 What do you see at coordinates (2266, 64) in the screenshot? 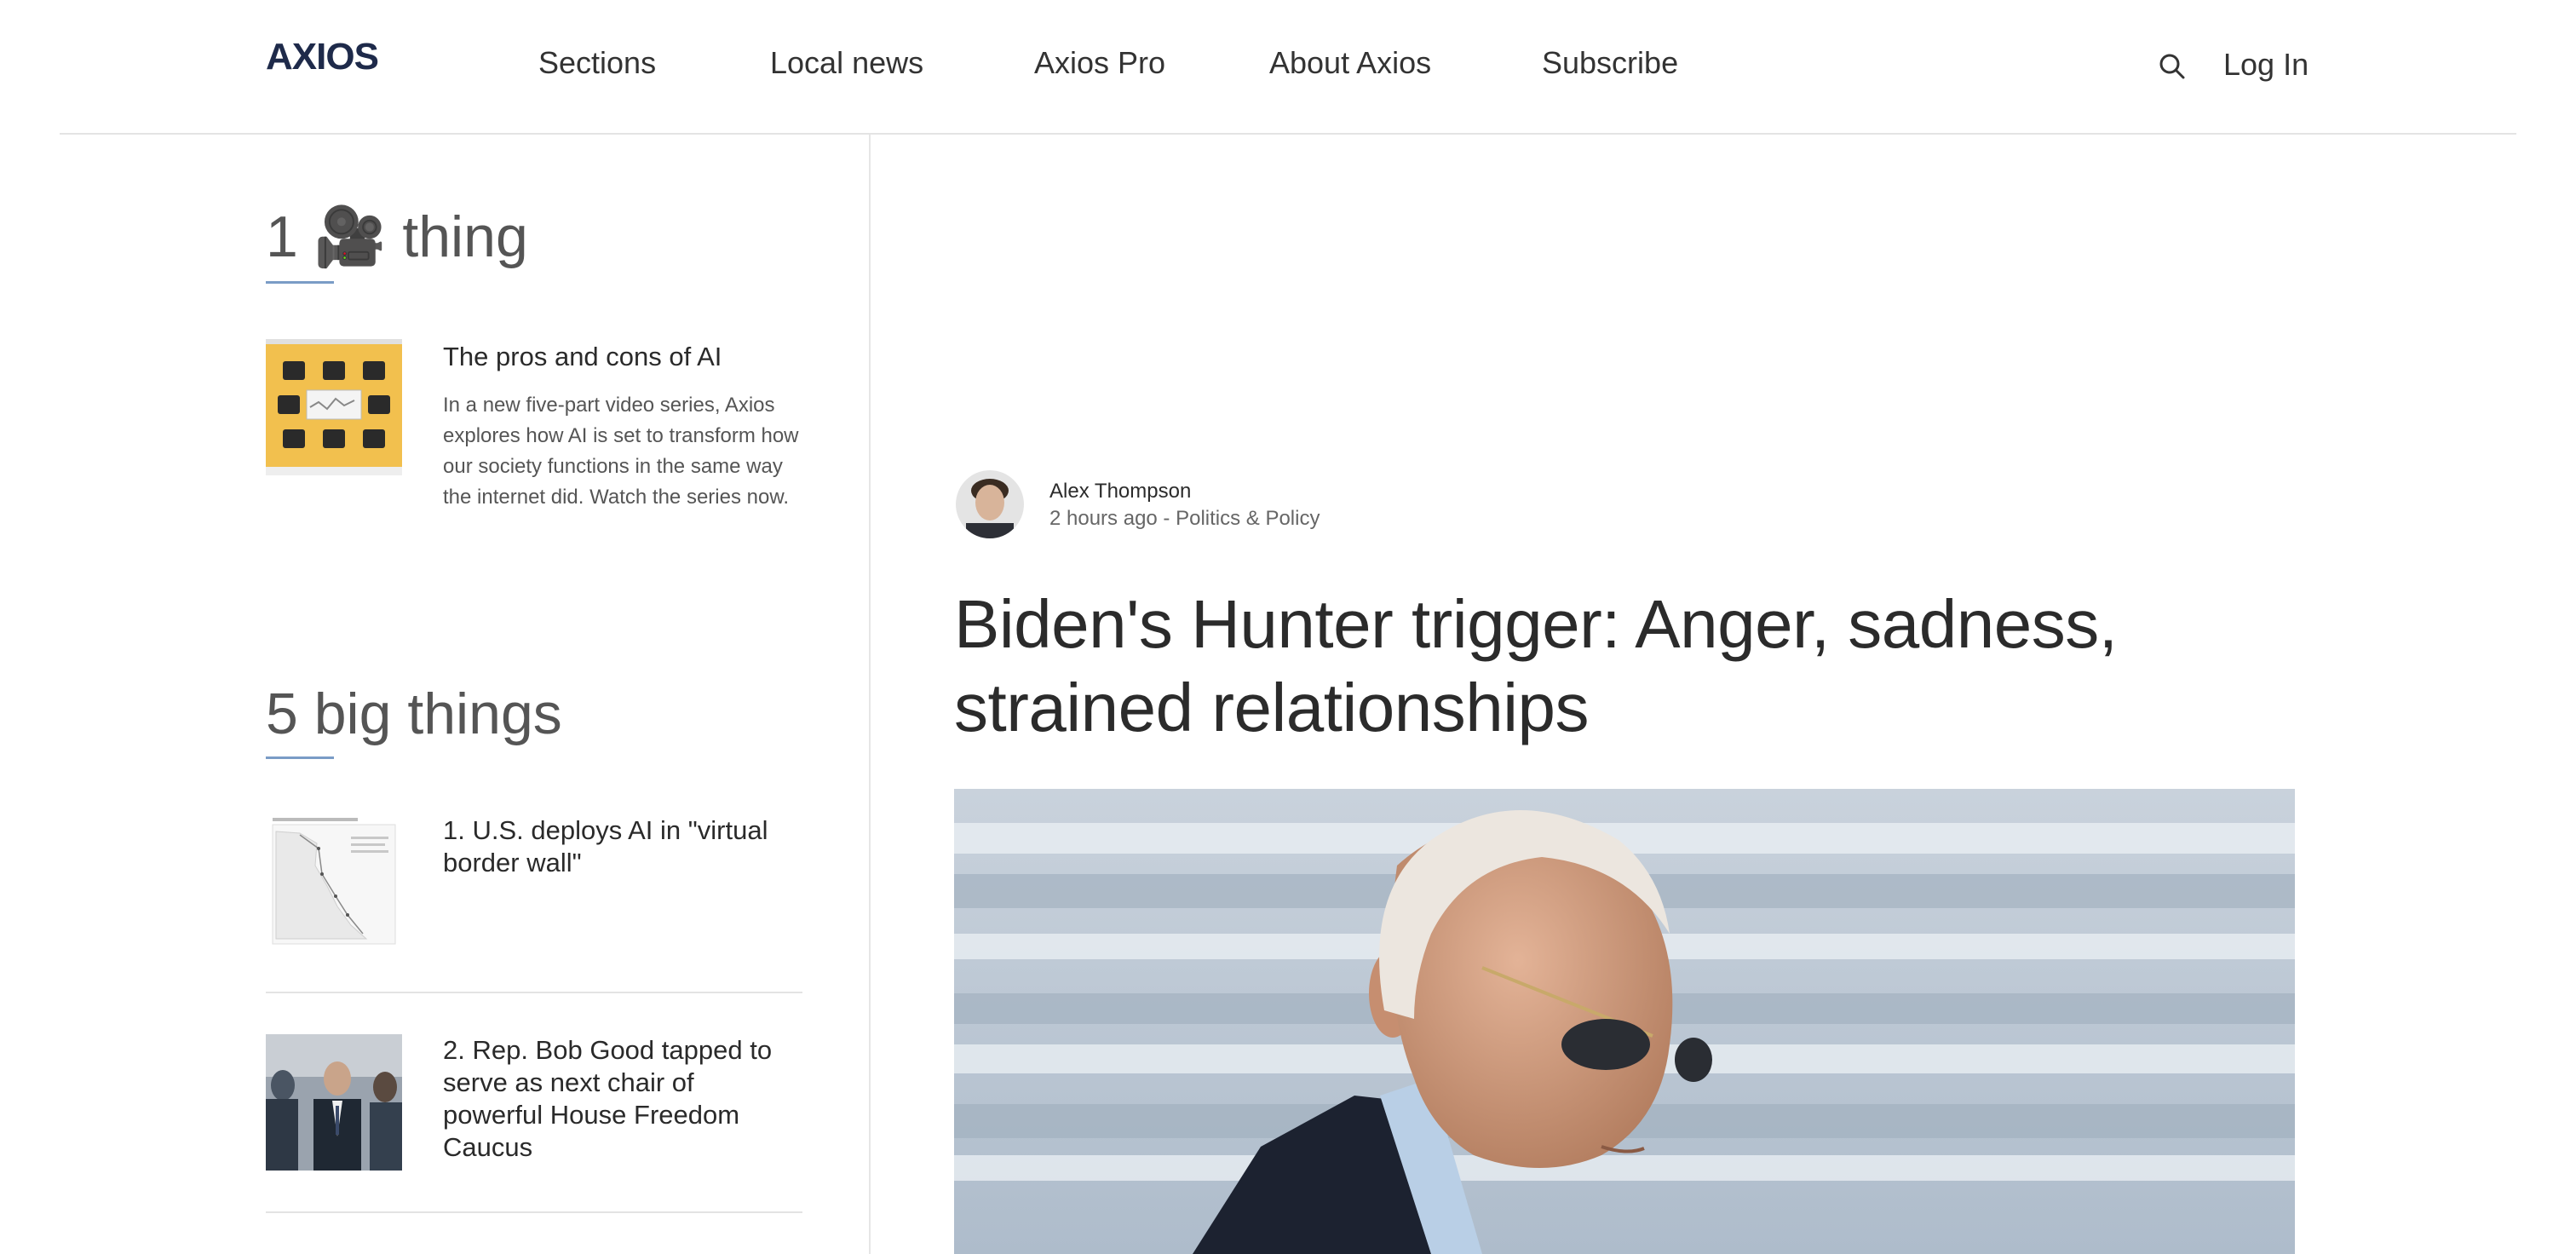
I see `login-link: Log In` at bounding box center [2266, 64].